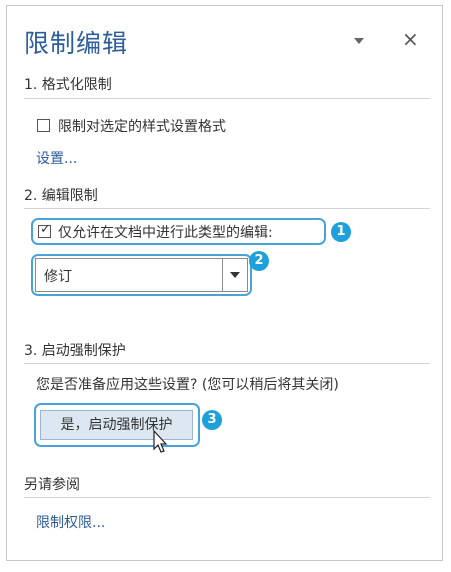  I want to click on formatting-checkbox-label: 限制对选定的样式设置格式, so click(142, 127).